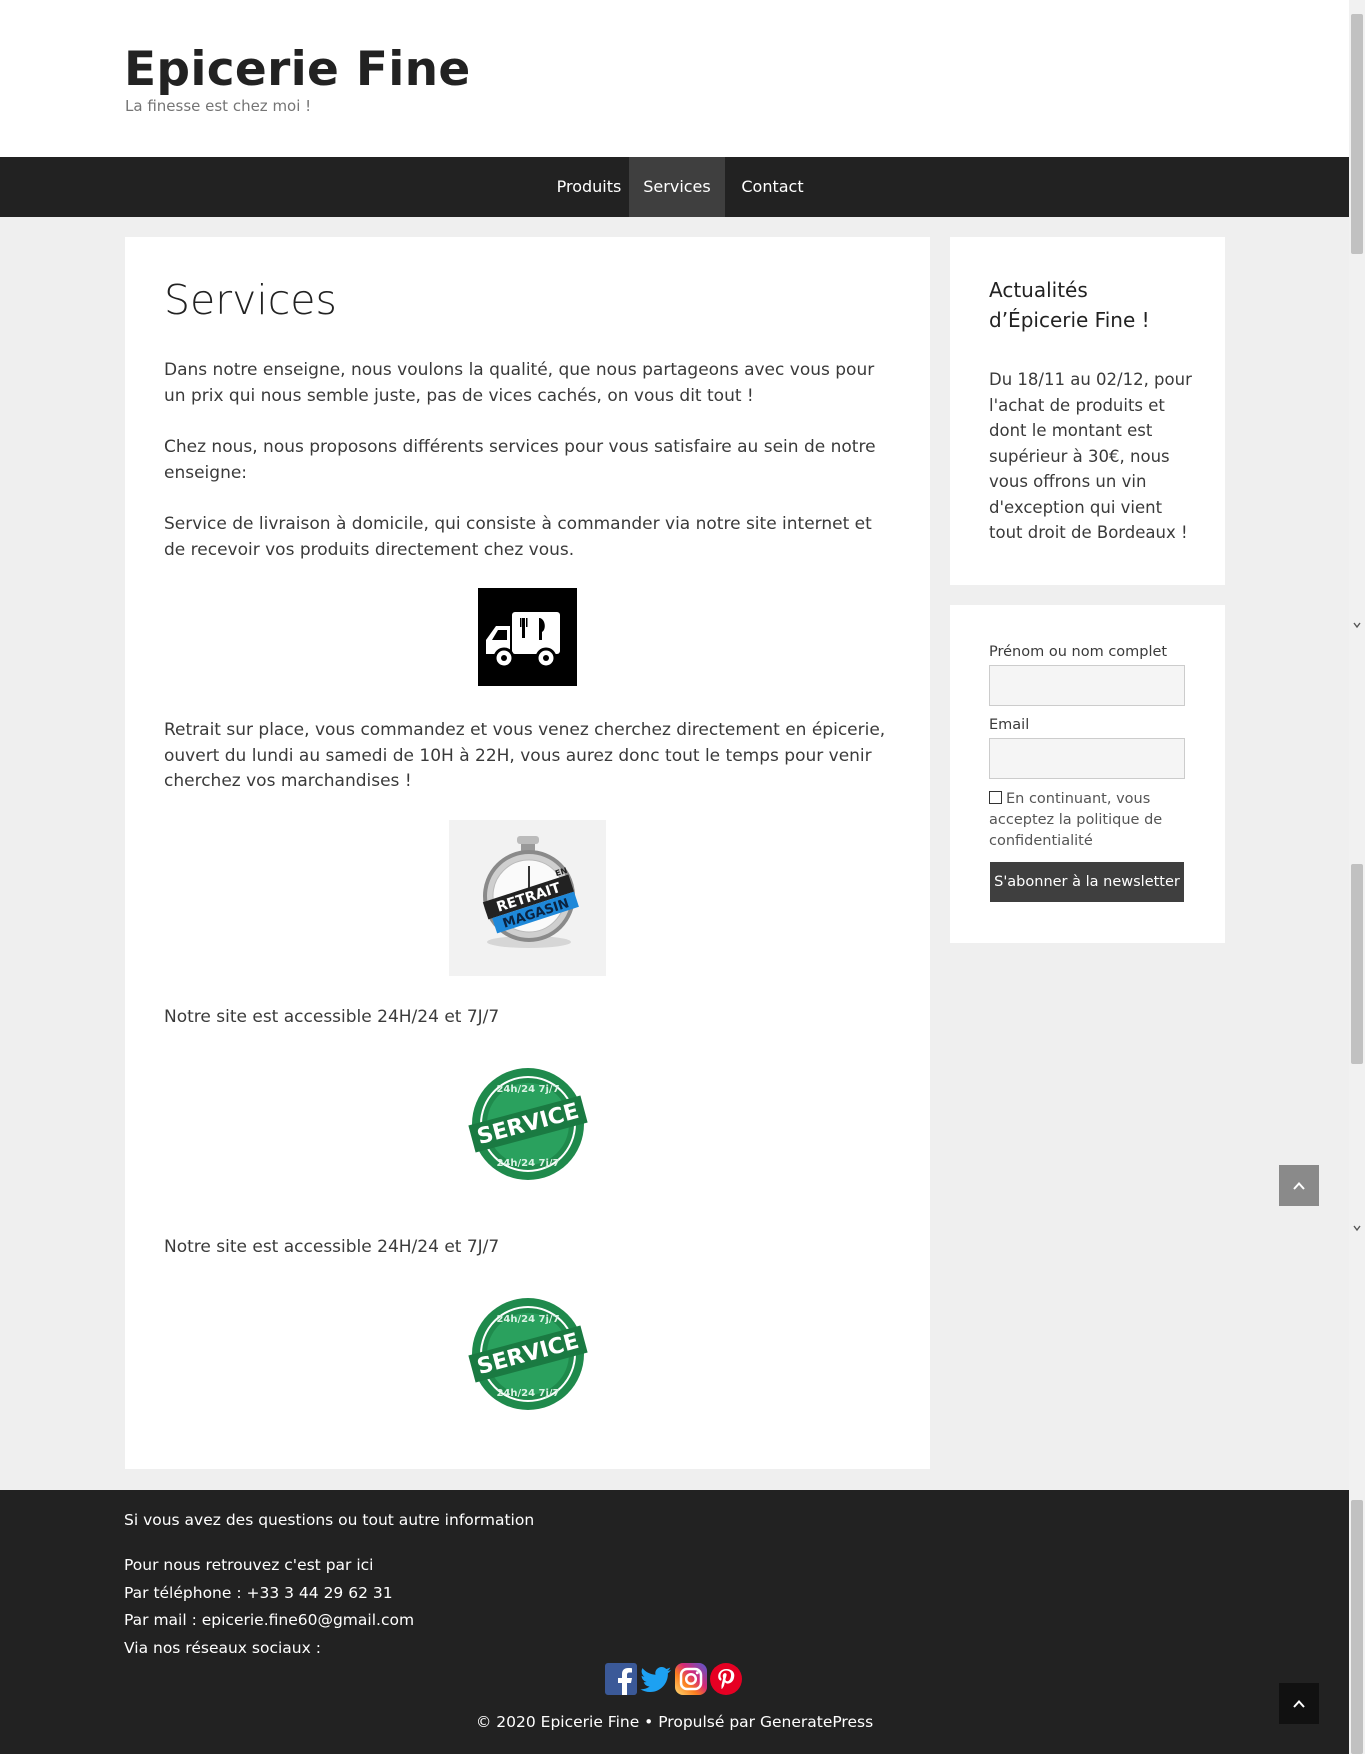 The image size is (1365, 1754). I want to click on back-to-top-button-footer, so click(1299, 1703).